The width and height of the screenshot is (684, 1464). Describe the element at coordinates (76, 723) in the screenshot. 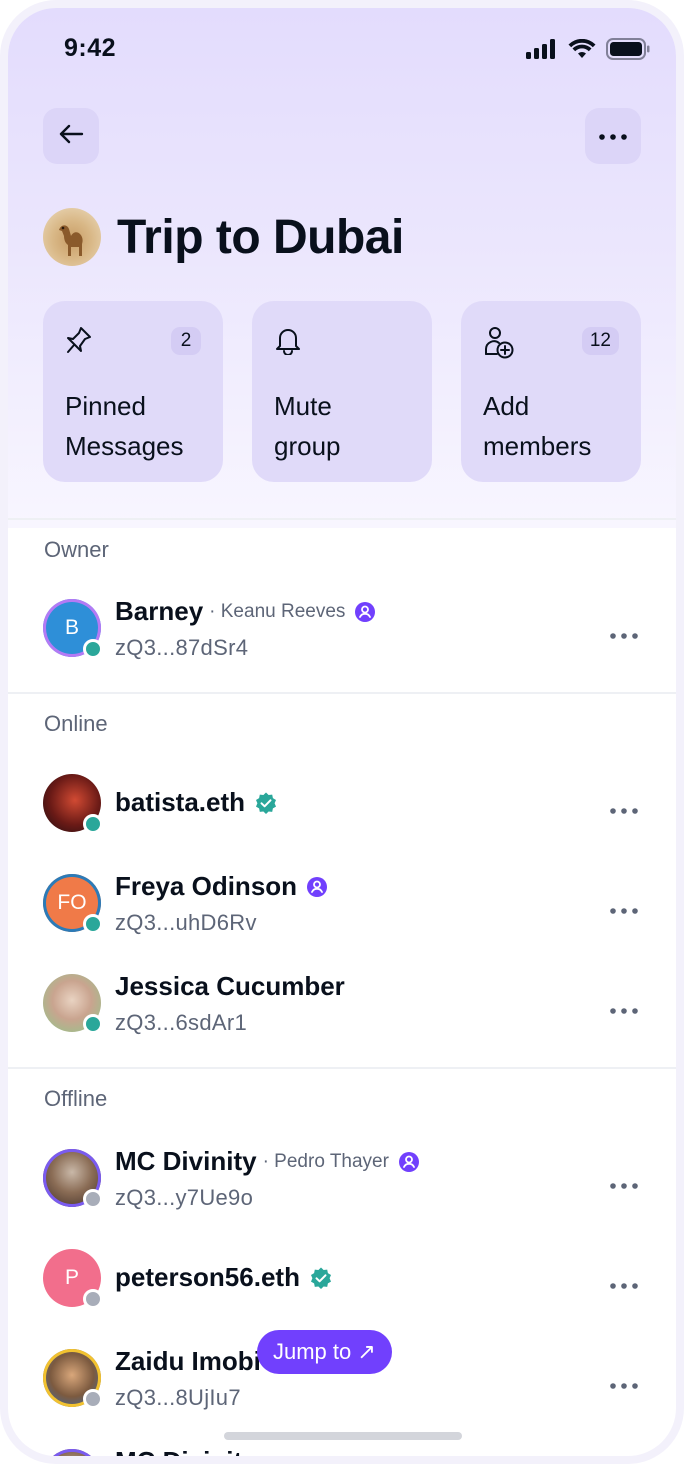

I see `section-title-online: Online` at that location.